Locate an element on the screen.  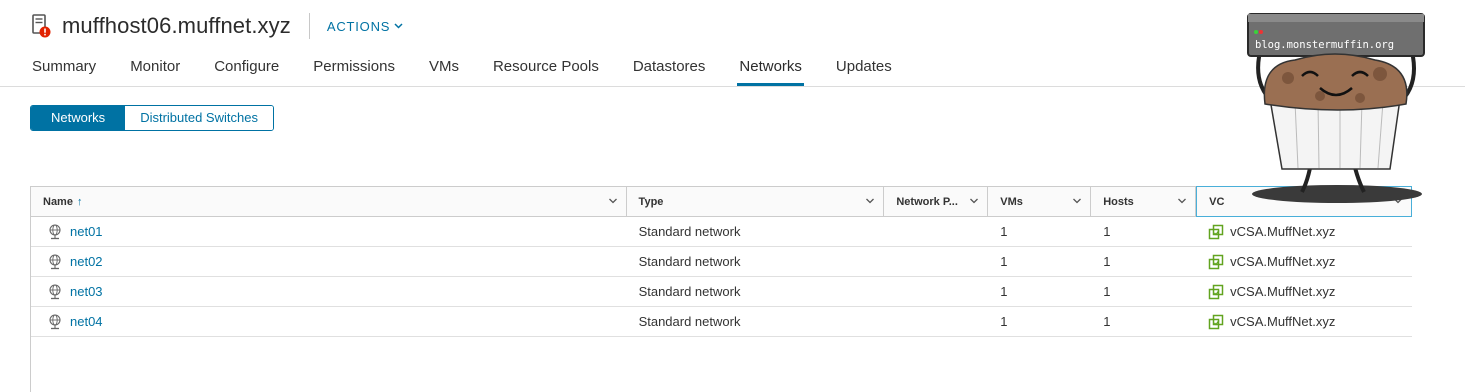
network-name-link: net03 is located at coordinates (86, 291).